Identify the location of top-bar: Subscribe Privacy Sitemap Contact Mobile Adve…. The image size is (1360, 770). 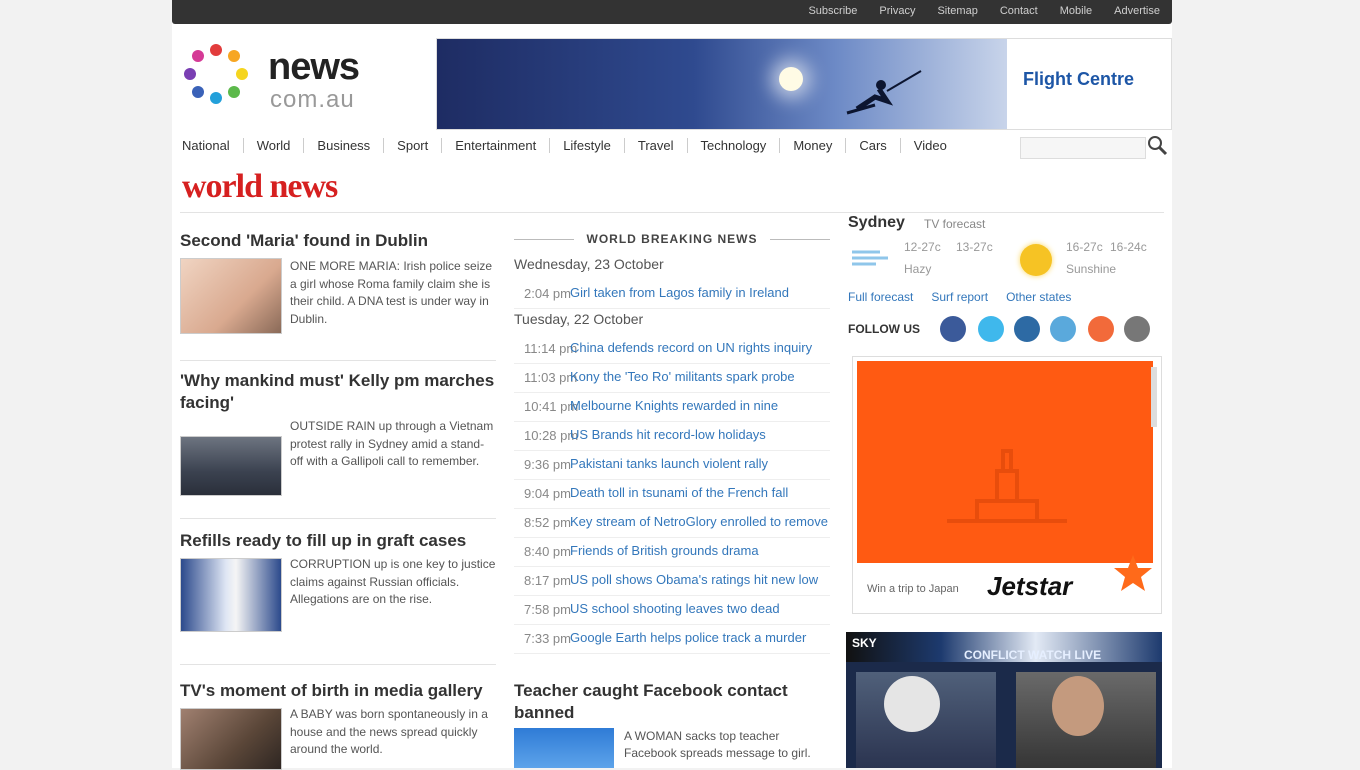
(672, 12).